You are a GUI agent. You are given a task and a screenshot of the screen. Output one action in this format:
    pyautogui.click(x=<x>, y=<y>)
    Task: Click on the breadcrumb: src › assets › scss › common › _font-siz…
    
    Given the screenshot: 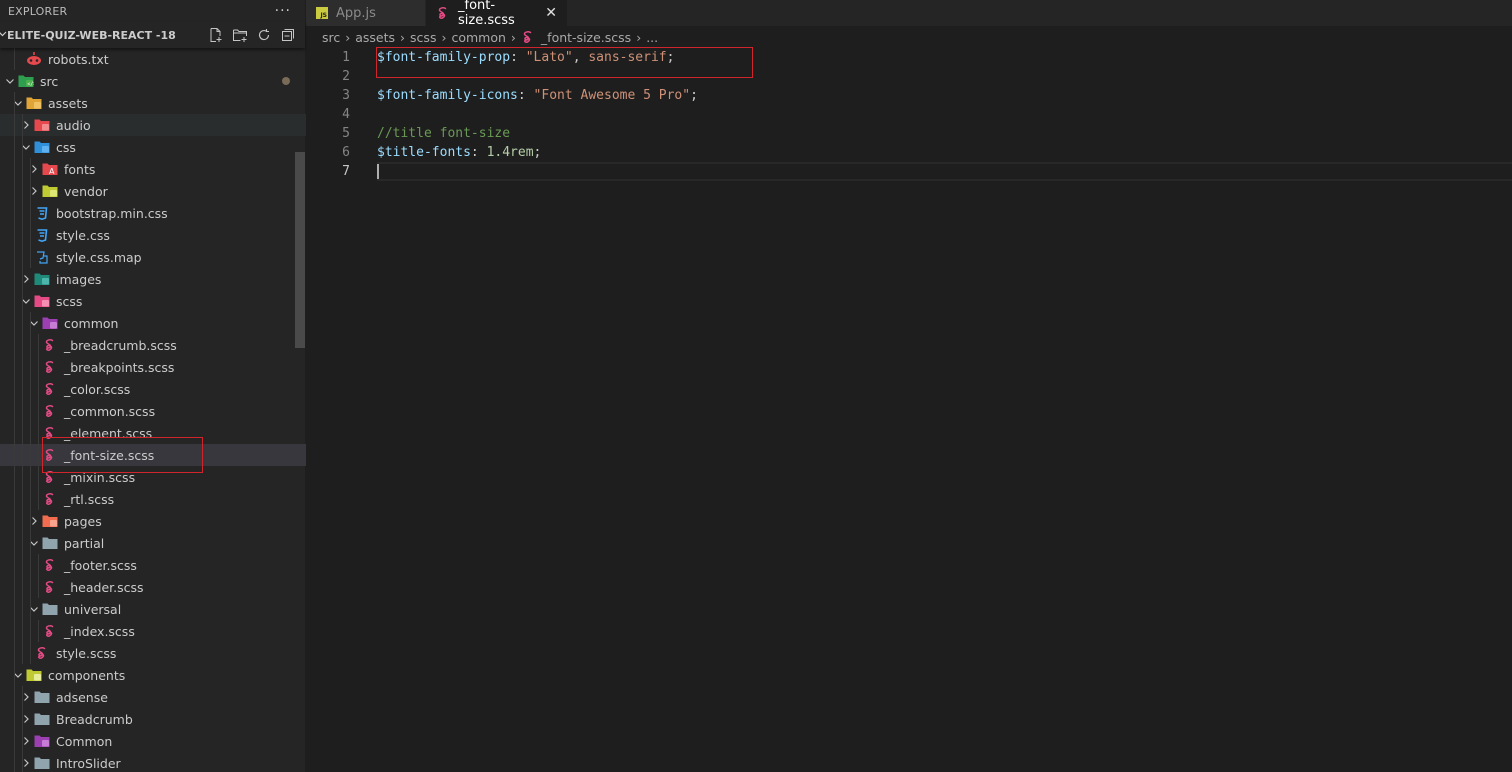 What is the action you would take?
    pyautogui.click(x=909, y=37)
    